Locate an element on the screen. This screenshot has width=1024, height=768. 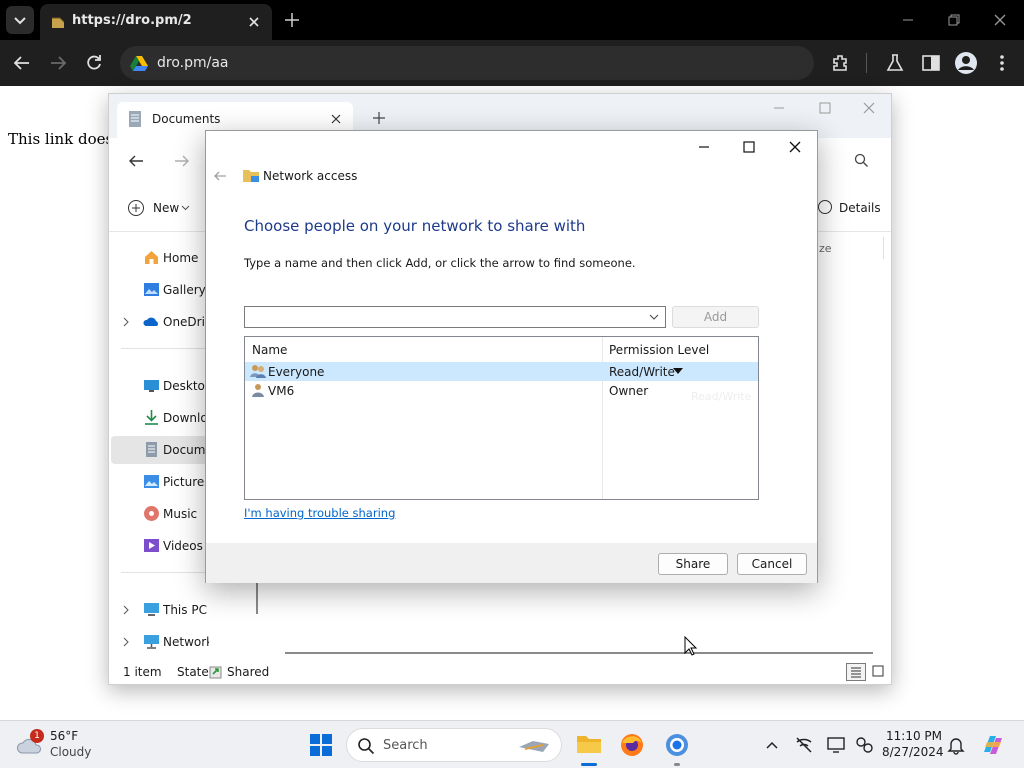
info-icon is located at coordinates (825, 207).